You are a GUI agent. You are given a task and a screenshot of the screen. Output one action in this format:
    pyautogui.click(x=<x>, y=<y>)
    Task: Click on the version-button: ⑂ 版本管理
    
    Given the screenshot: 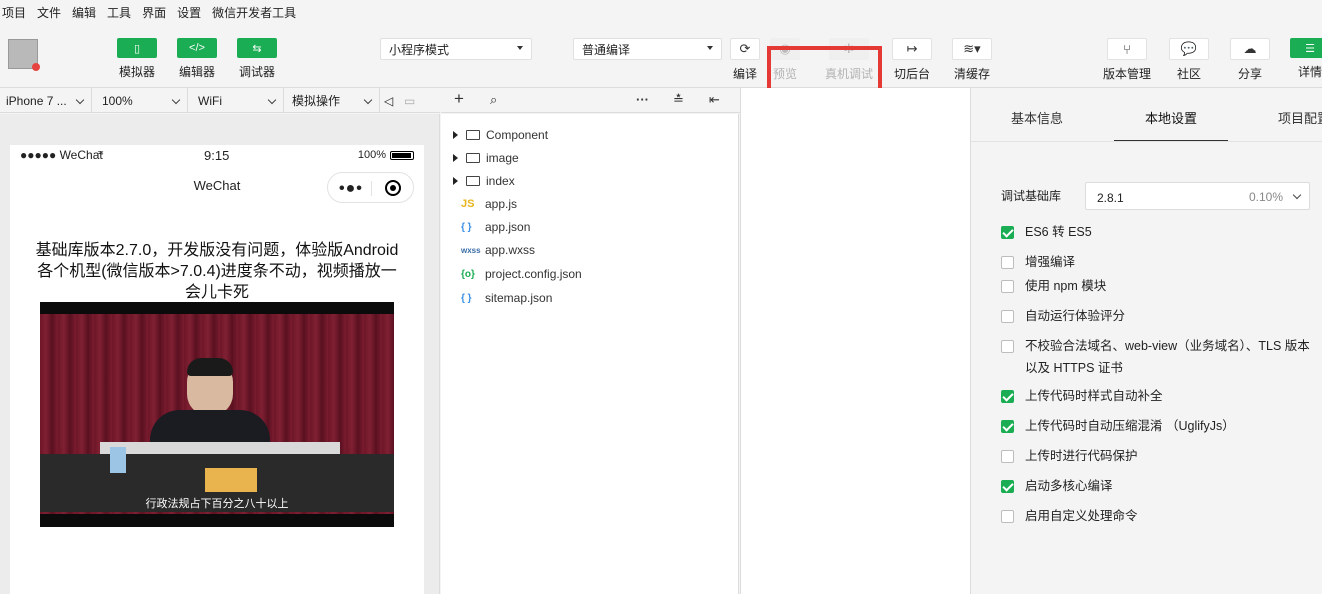 What is the action you would take?
    pyautogui.click(x=1127, y=60)
    